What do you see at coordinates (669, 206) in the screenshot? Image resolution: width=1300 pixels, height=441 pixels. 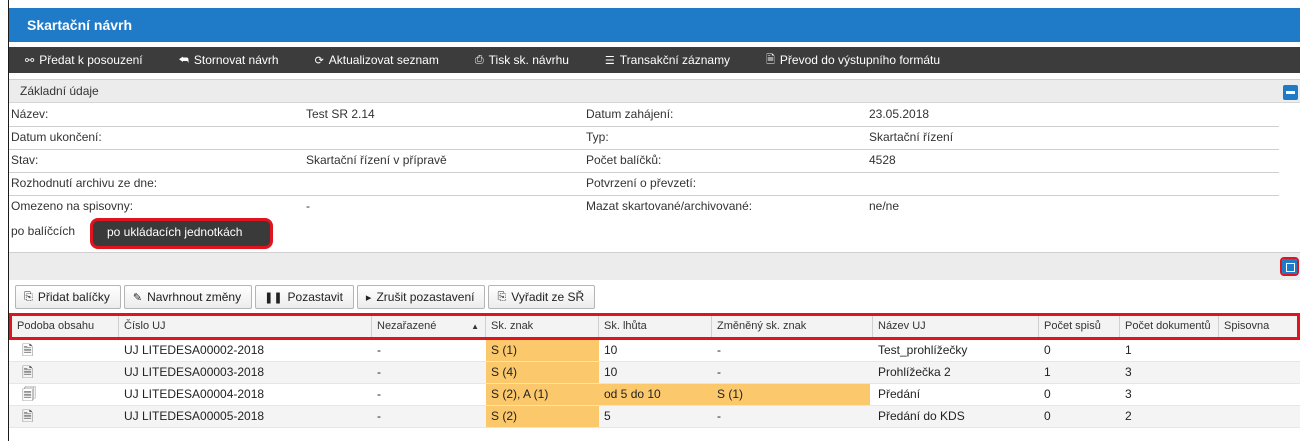 I see `detail-label: Mazat skartované/archivované:` at bounding box center [669, 206].